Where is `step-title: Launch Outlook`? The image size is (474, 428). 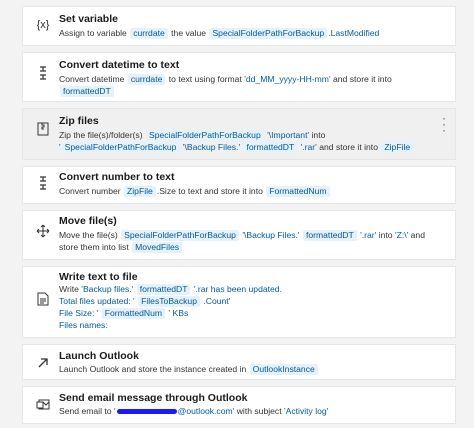 step-title: Launch Outlook is located at coordinates (99, 356).